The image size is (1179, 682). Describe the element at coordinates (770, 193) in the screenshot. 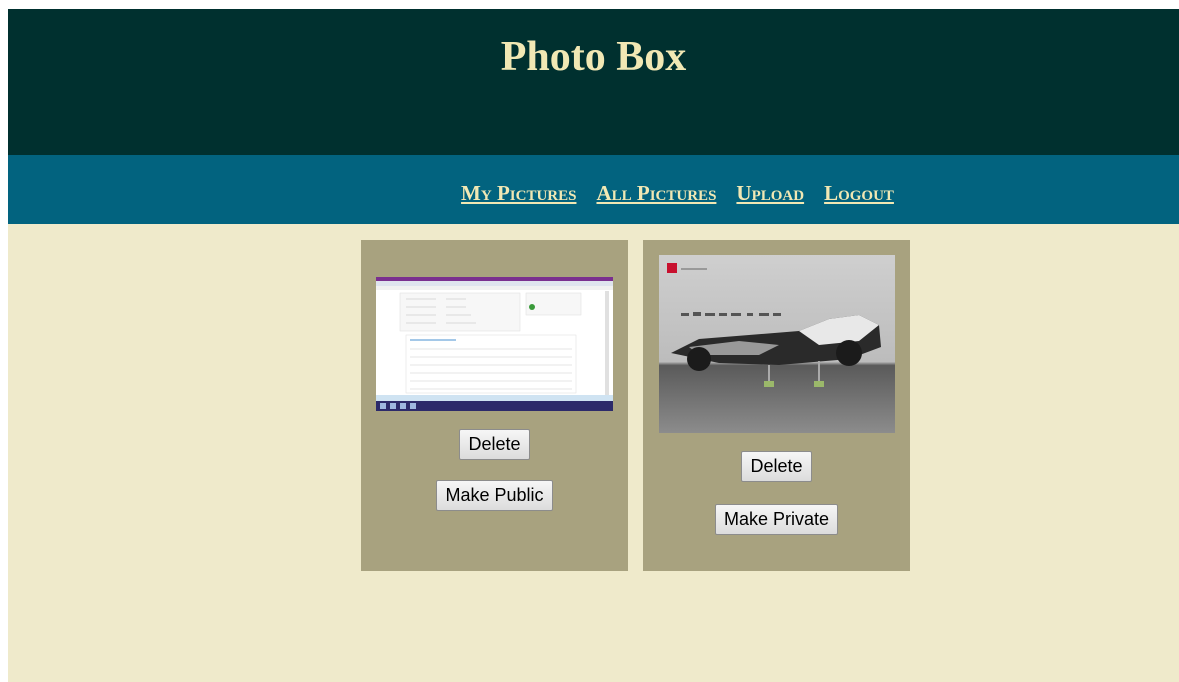

I see `nav-link-upload: Upload` at that location.